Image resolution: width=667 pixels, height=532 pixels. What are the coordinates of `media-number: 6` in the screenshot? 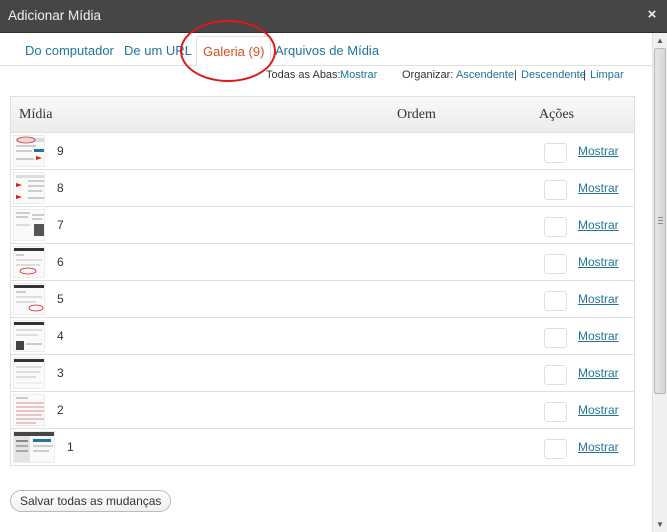 It's located at (60, 262).